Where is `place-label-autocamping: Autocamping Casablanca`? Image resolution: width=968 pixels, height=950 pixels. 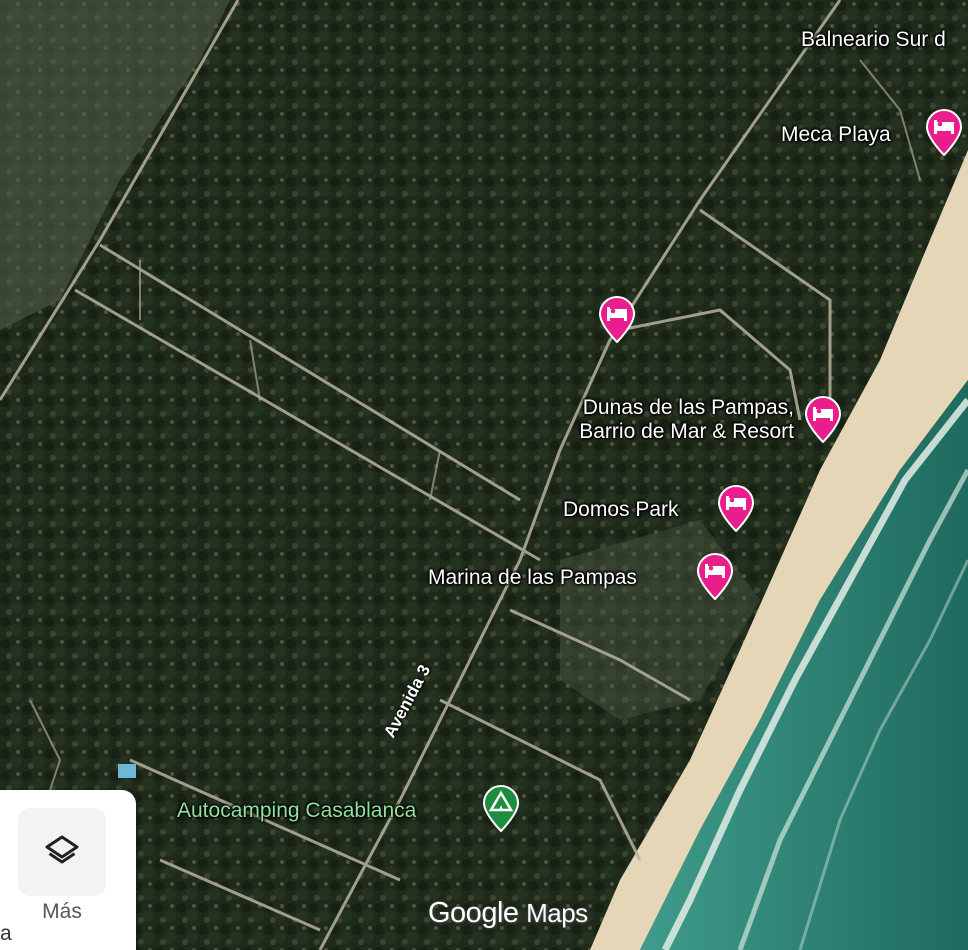
place-label-autocamping: Autocamping Casablanca is located at coordinates (296, 811).